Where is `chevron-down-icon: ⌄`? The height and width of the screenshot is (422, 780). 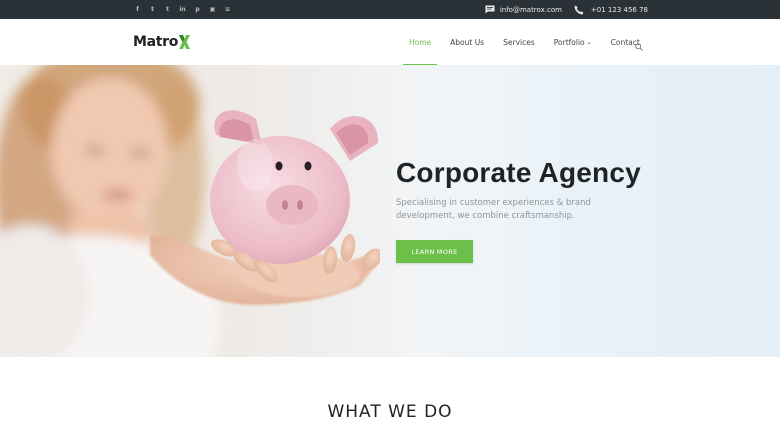 chevron-down-icon: ⌄ is located at coordinates (589, 42).